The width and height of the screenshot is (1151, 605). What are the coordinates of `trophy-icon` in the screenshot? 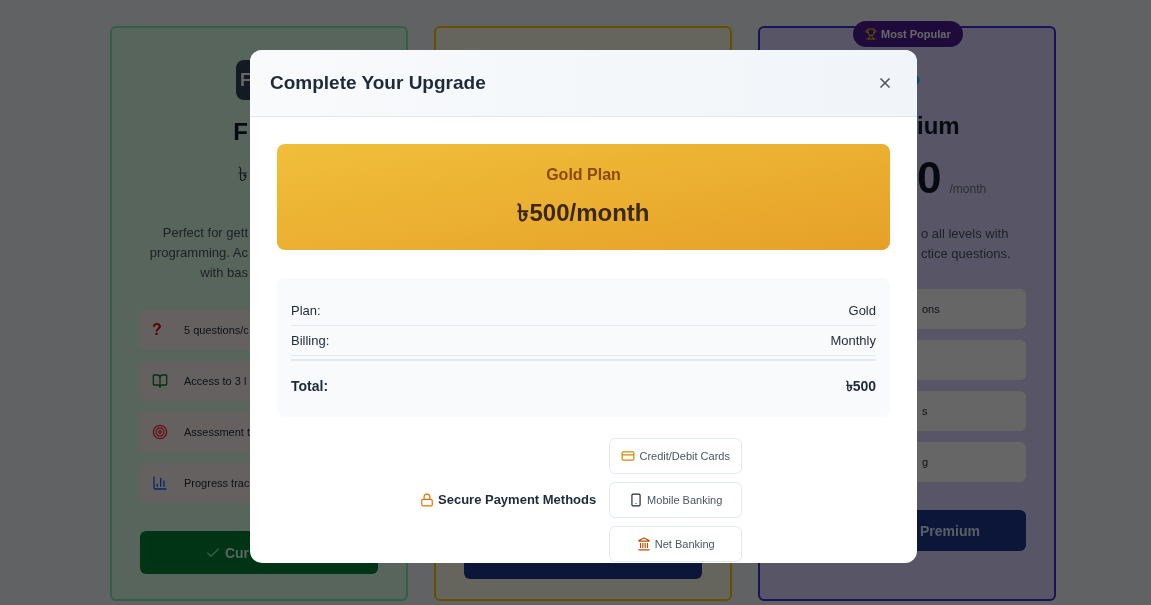 It's located at (871, 34).